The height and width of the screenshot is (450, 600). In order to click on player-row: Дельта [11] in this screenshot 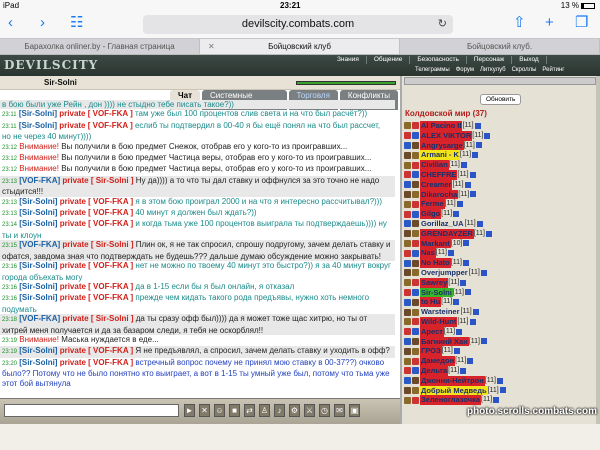, I will do `click(499, 370)`.